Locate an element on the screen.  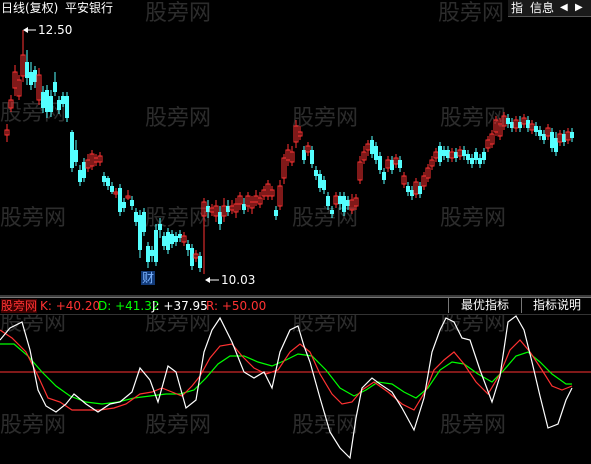
low-price-label: 10.03 is located at coordinates (238, 280).